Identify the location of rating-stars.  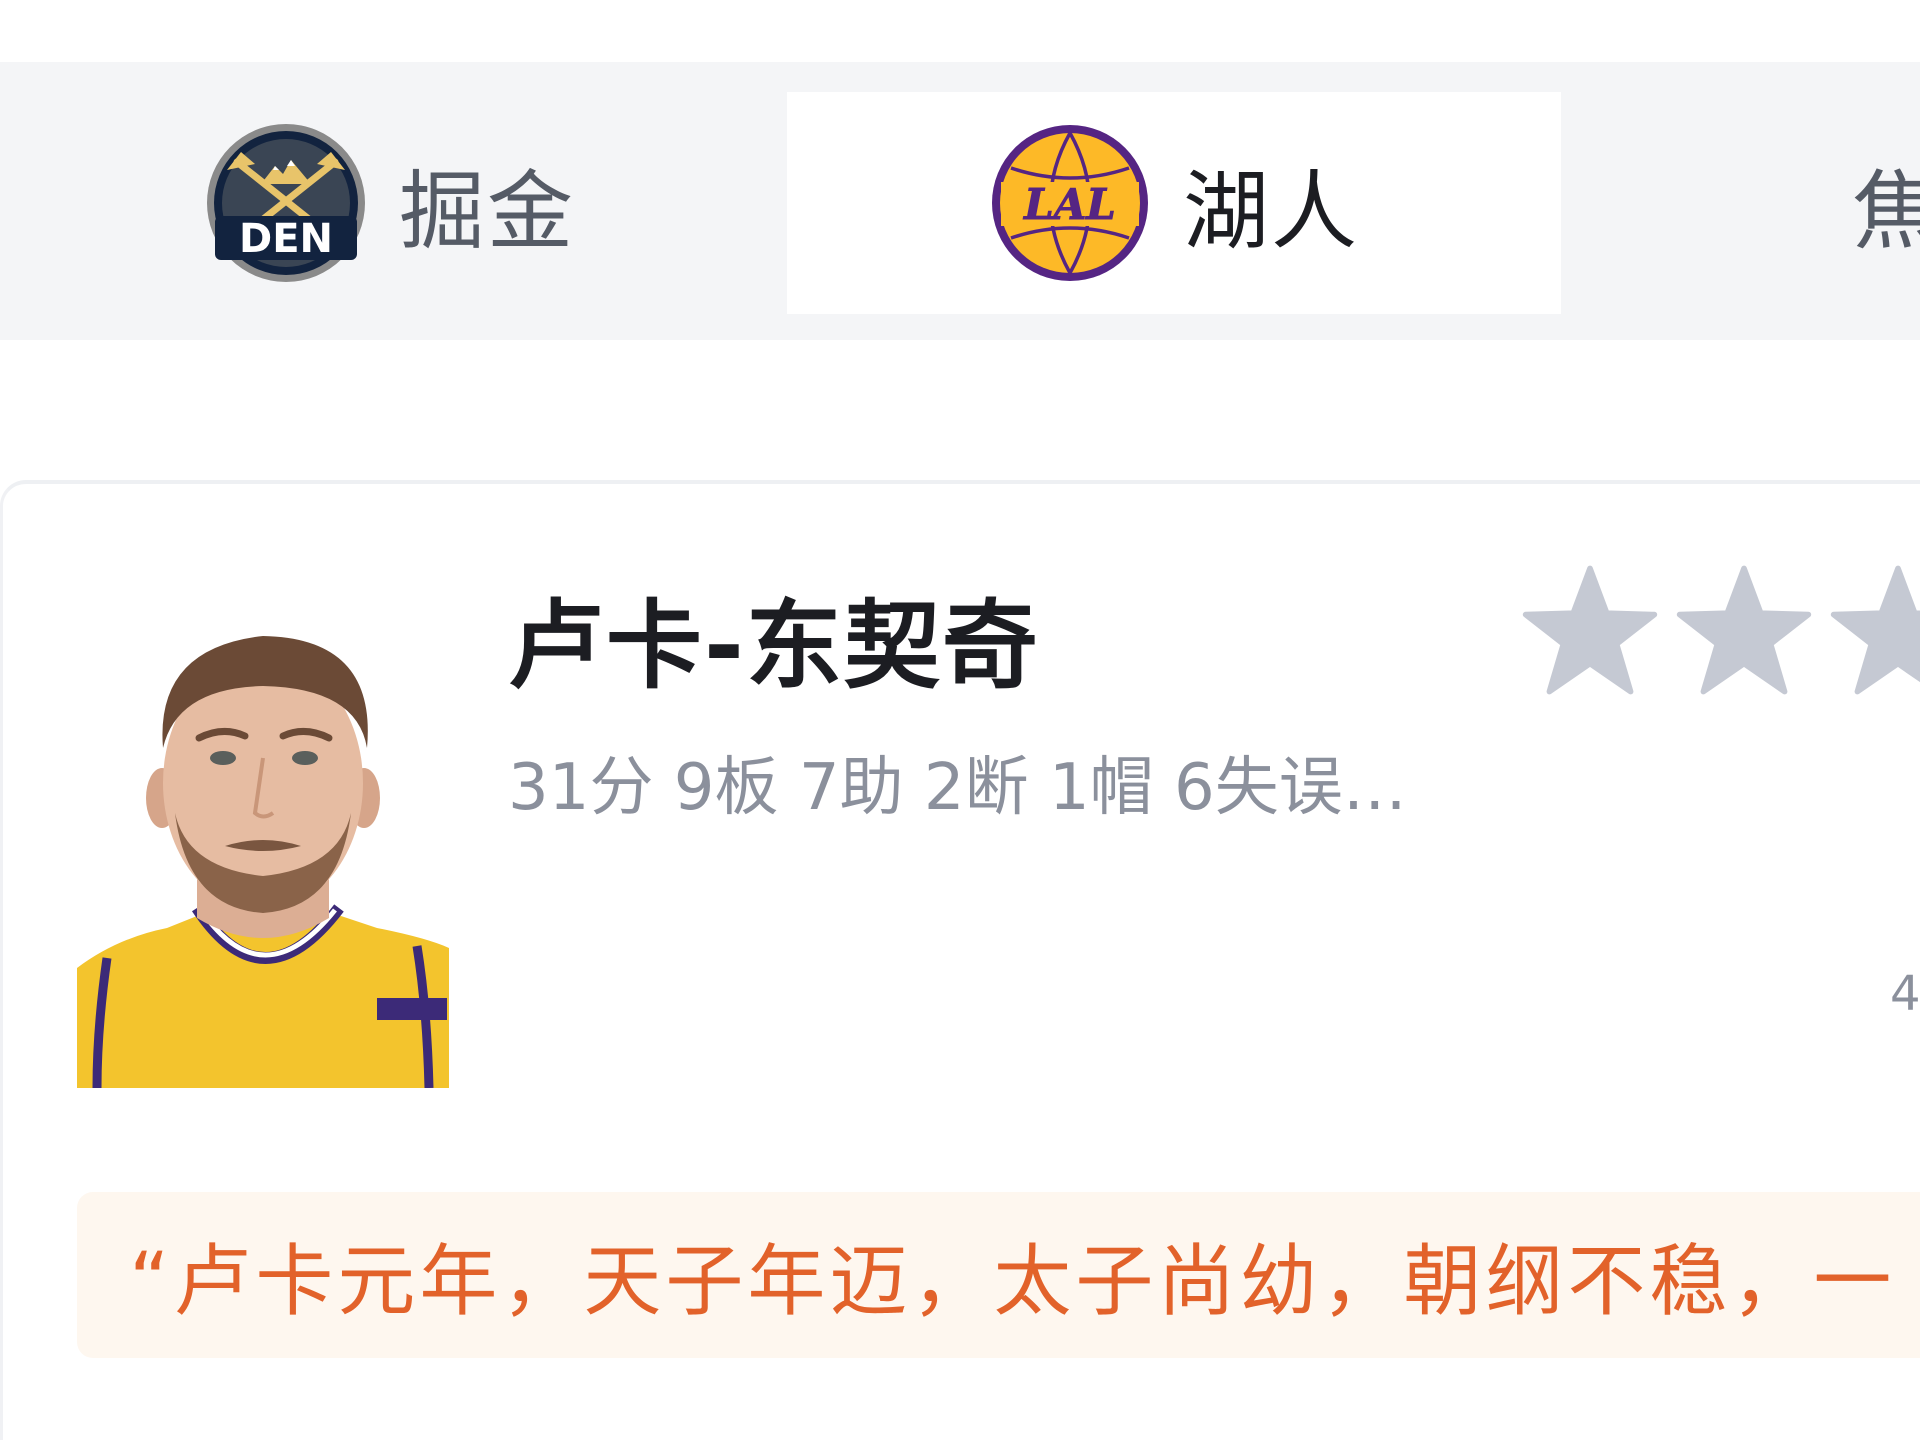
(1720, 630).